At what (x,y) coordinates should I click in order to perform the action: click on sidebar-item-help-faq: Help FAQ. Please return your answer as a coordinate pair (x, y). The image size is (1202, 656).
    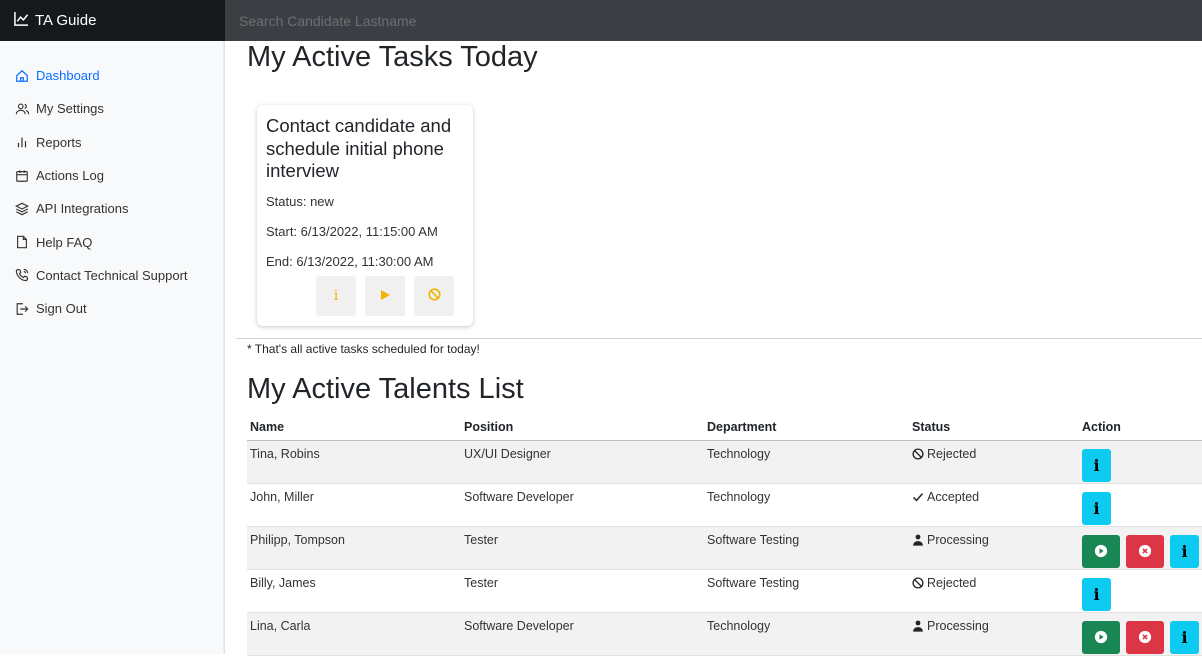
    Looking at the image, I should click on (112, 241).